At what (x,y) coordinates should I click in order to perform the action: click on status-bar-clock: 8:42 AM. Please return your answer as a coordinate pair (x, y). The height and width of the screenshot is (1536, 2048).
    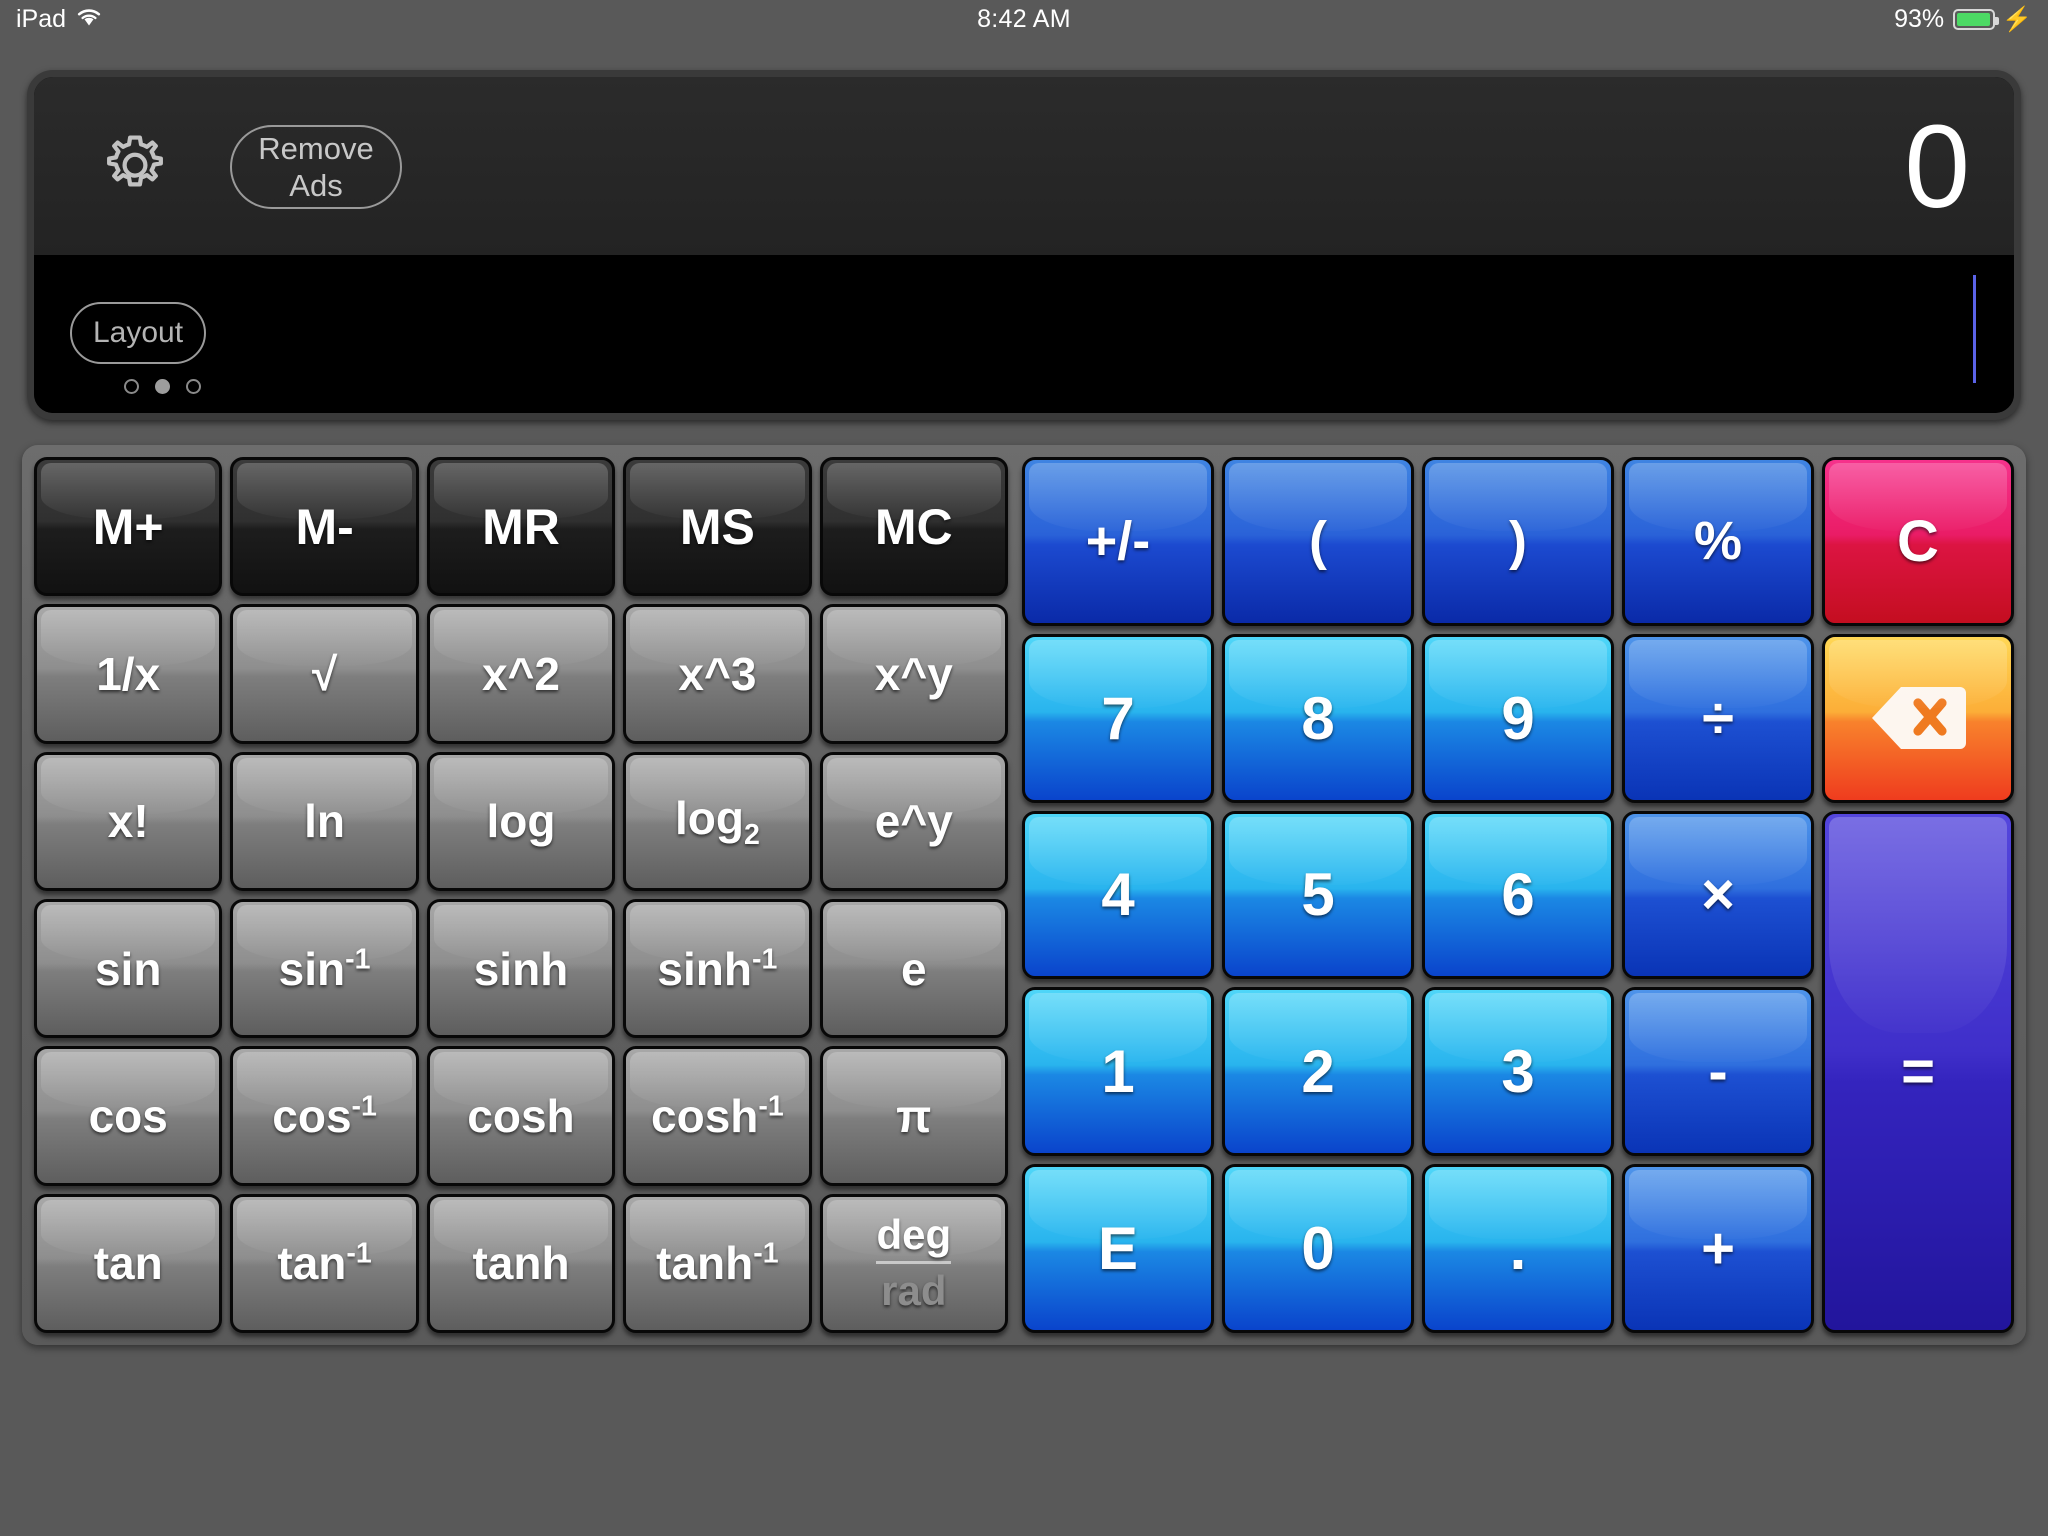
    Looking at the image, I should click on (1024, 19).